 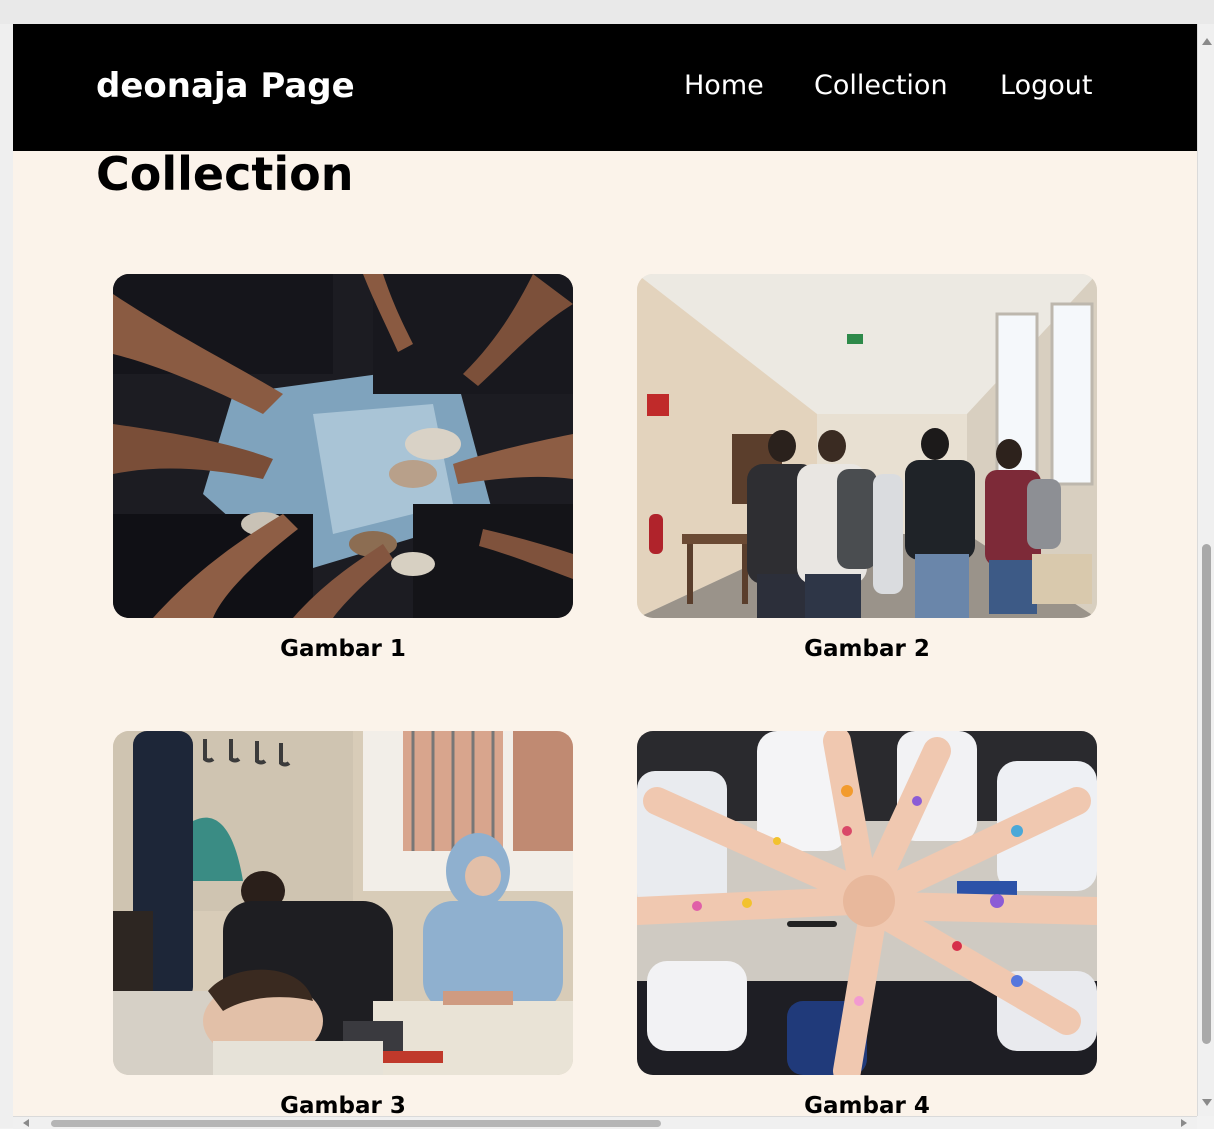 I want to click on vertical-scrollbar, so click(x=1205, y=570).